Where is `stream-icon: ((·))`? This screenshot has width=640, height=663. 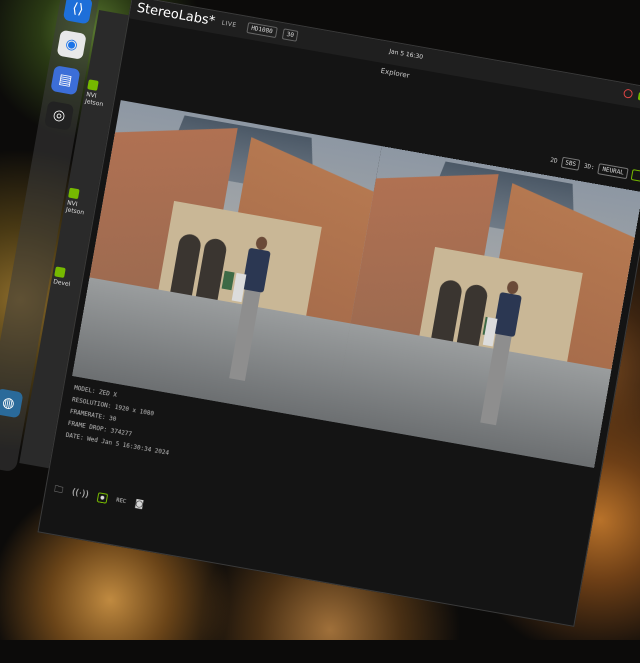 stream-icon: ((·)) is located at coordinates (80, 494).